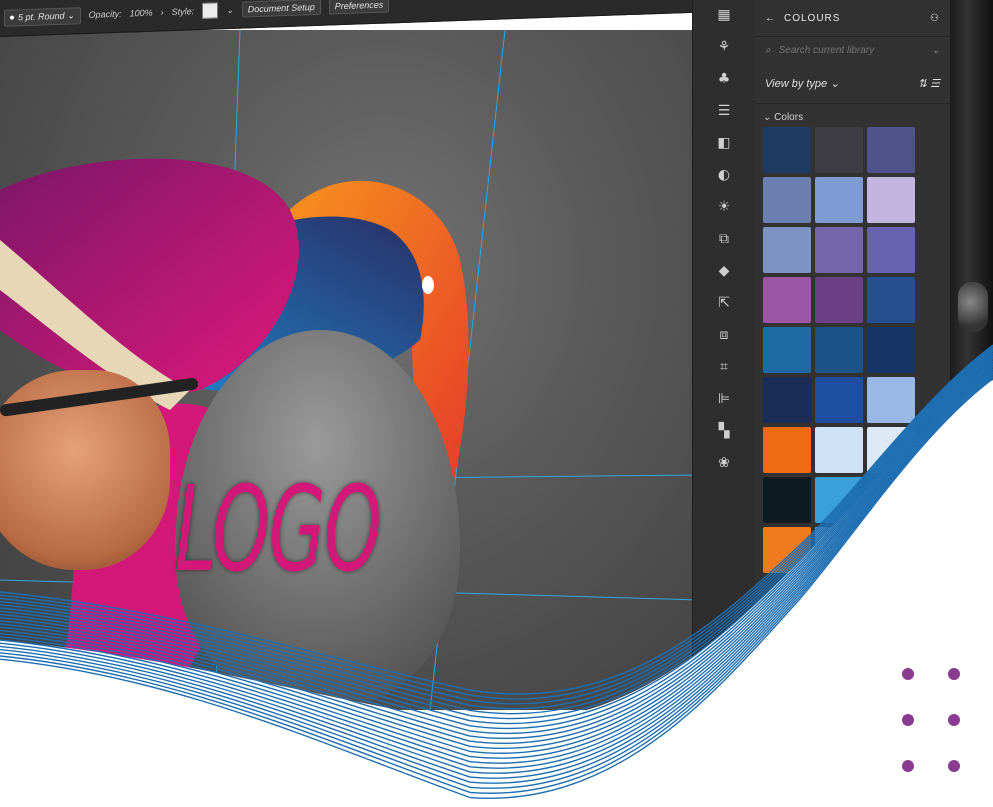  Describe the element at coordinates (278, 529) in the screenshot. I see `logo-text: LOGO` at that location.